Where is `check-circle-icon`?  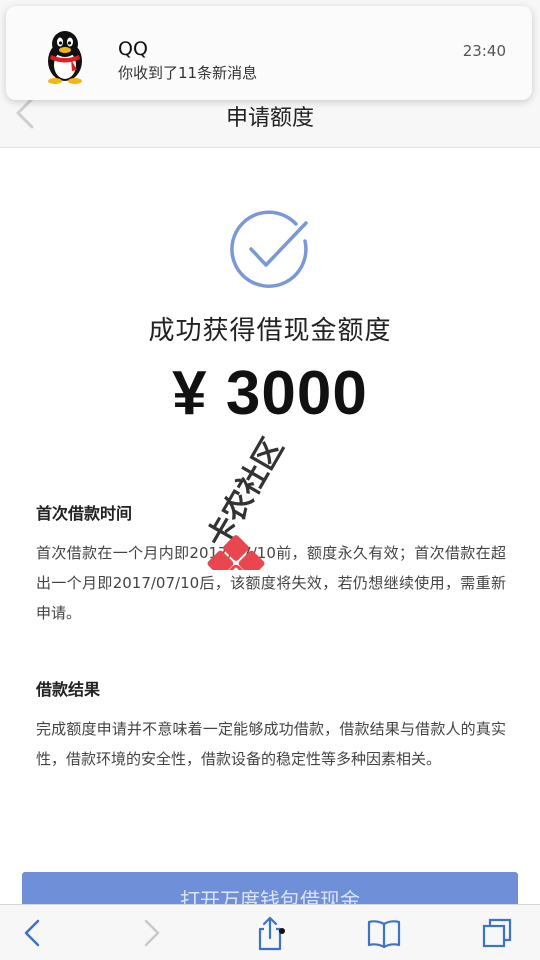
check-circle-icon is located at coordinates (269, 249).